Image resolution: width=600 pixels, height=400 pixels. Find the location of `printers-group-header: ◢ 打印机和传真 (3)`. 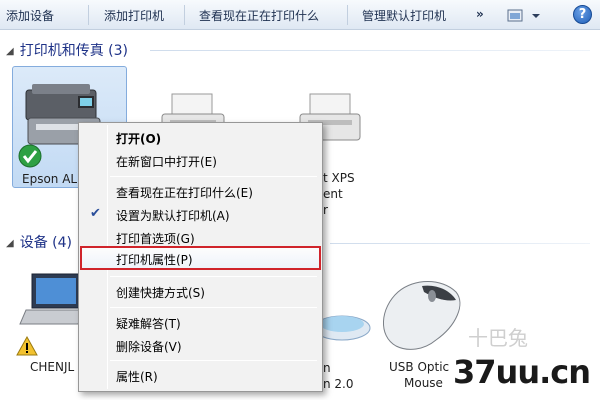

printers-group-header: ◢ 打印机和传真 (3) is located at coordinates (67, 50).